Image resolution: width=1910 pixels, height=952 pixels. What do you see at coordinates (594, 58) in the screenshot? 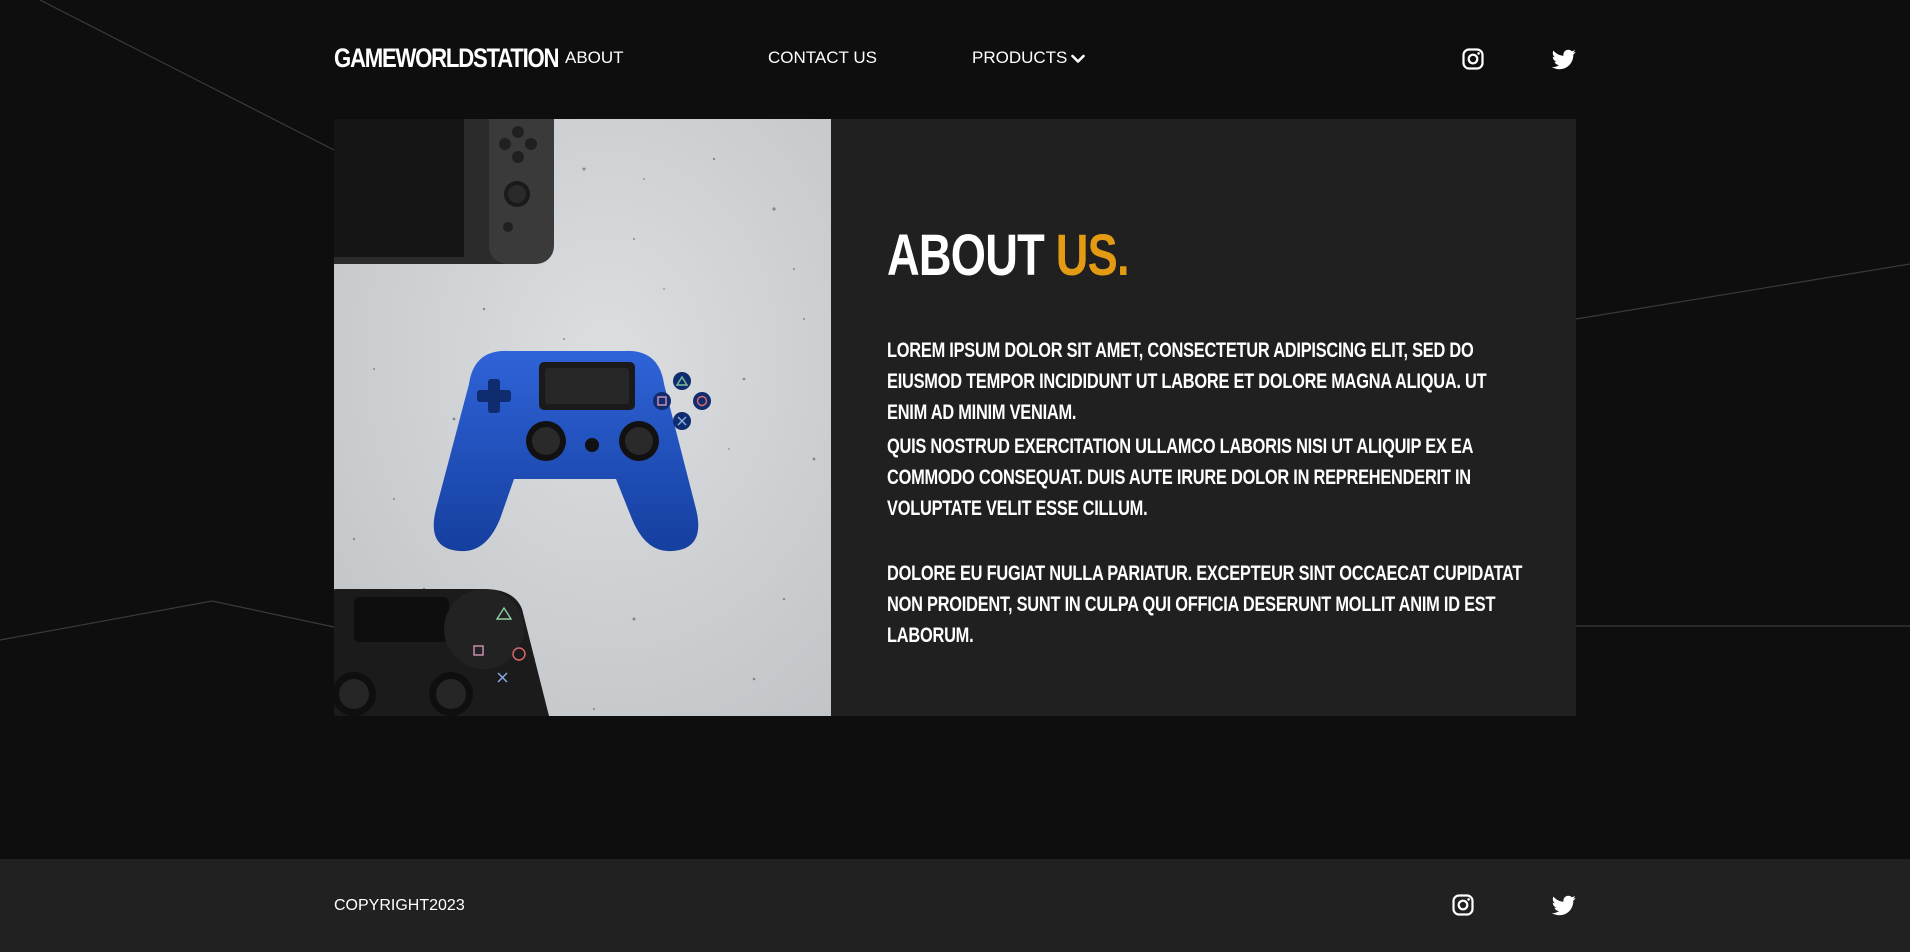
I see `nav-about-link: ABOUT` at bounding box center [594, 58].